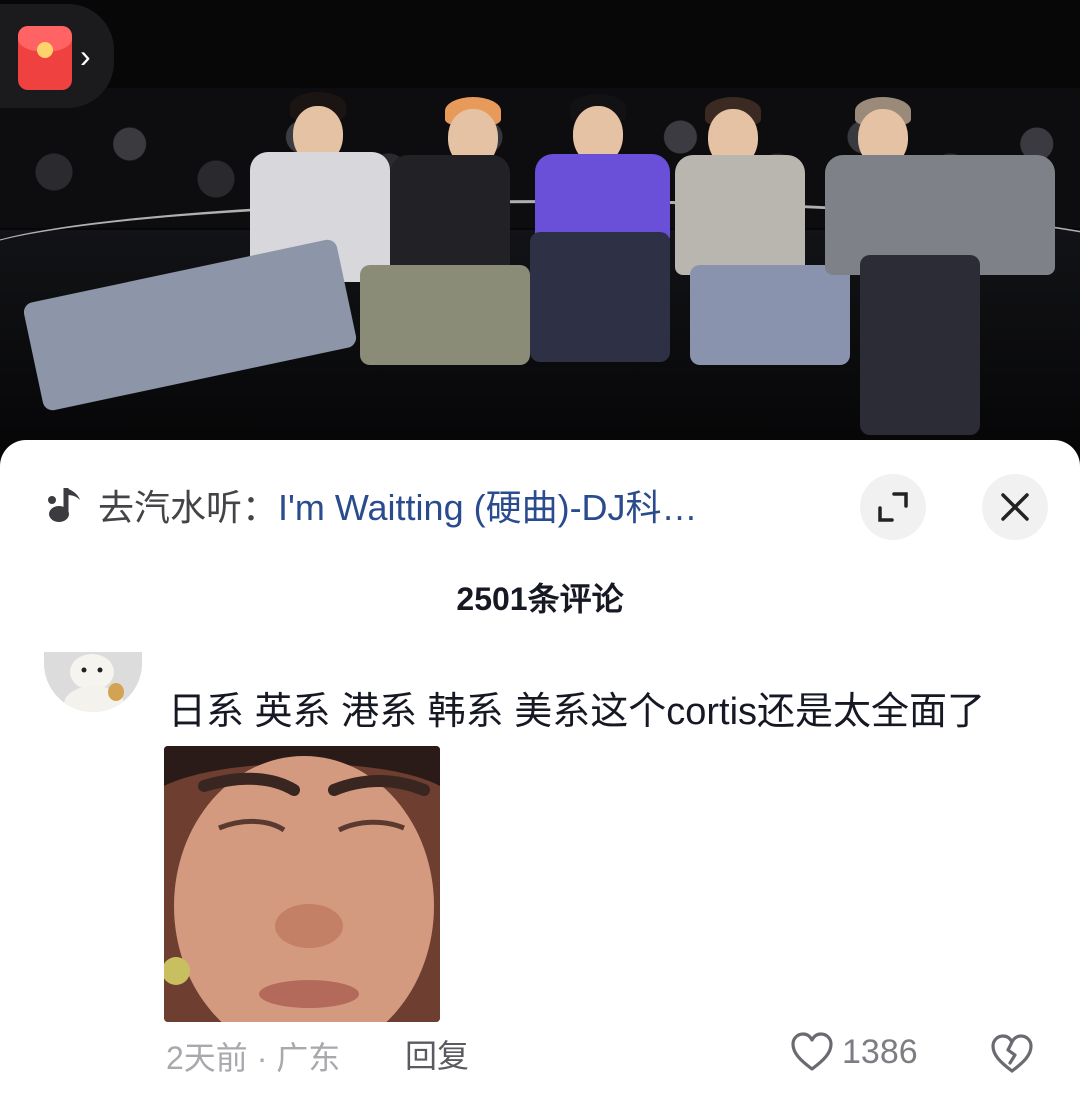 This screenshot has width=1080, height=1108. Describe the element at coordinates (188, 507) in the screenshot. I see `music-prefix: 去汽水听：` at that location.